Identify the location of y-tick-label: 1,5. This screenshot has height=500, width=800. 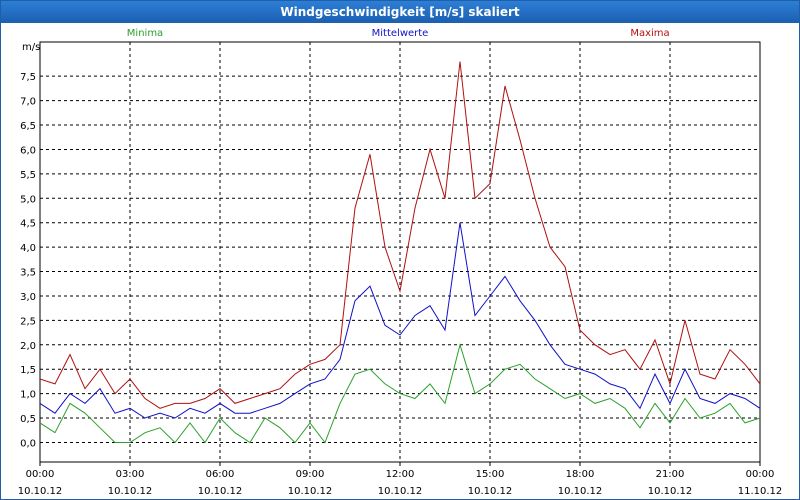
(28, 370).